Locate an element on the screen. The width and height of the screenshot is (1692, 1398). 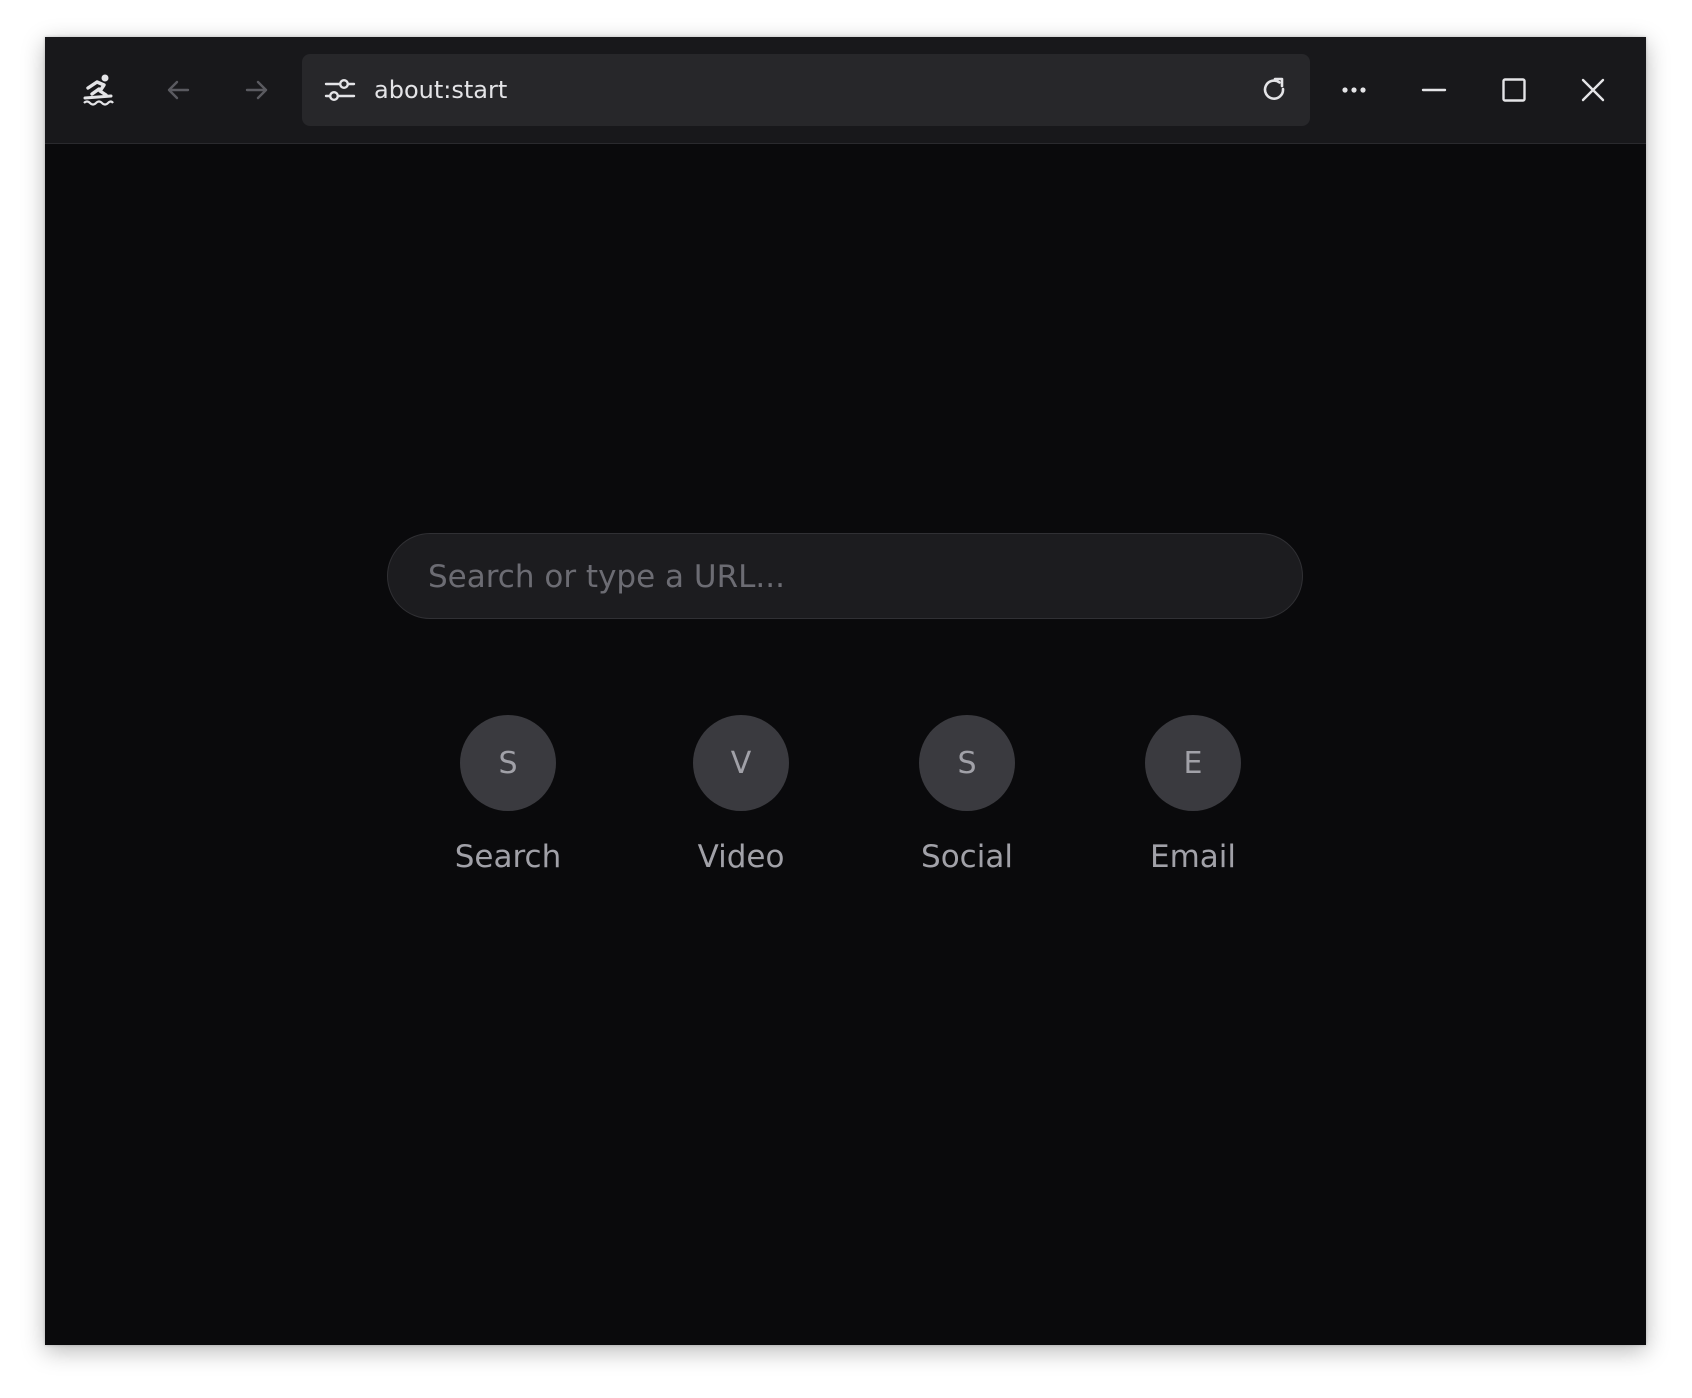
address-bar: about:start is located at coordinates (806, 90).